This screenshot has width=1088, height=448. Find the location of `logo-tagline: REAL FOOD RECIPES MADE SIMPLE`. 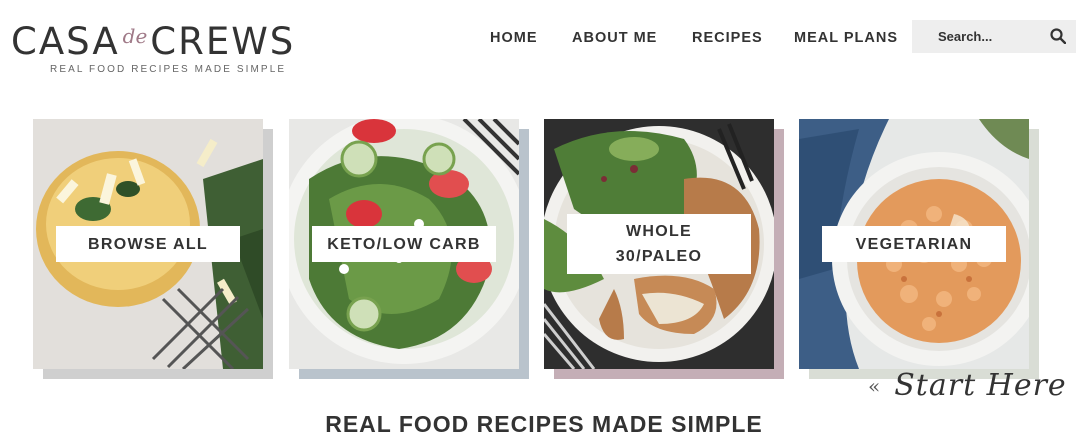

logo-tagline: REAL FOOD RECIPES MADE SIMPLE is located at coordinates (168, 69).